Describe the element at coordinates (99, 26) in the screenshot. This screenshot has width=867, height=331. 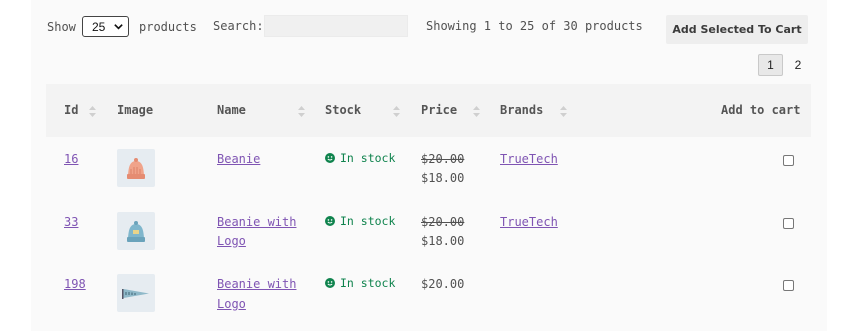
I see `page-size-value: 25` at that location.